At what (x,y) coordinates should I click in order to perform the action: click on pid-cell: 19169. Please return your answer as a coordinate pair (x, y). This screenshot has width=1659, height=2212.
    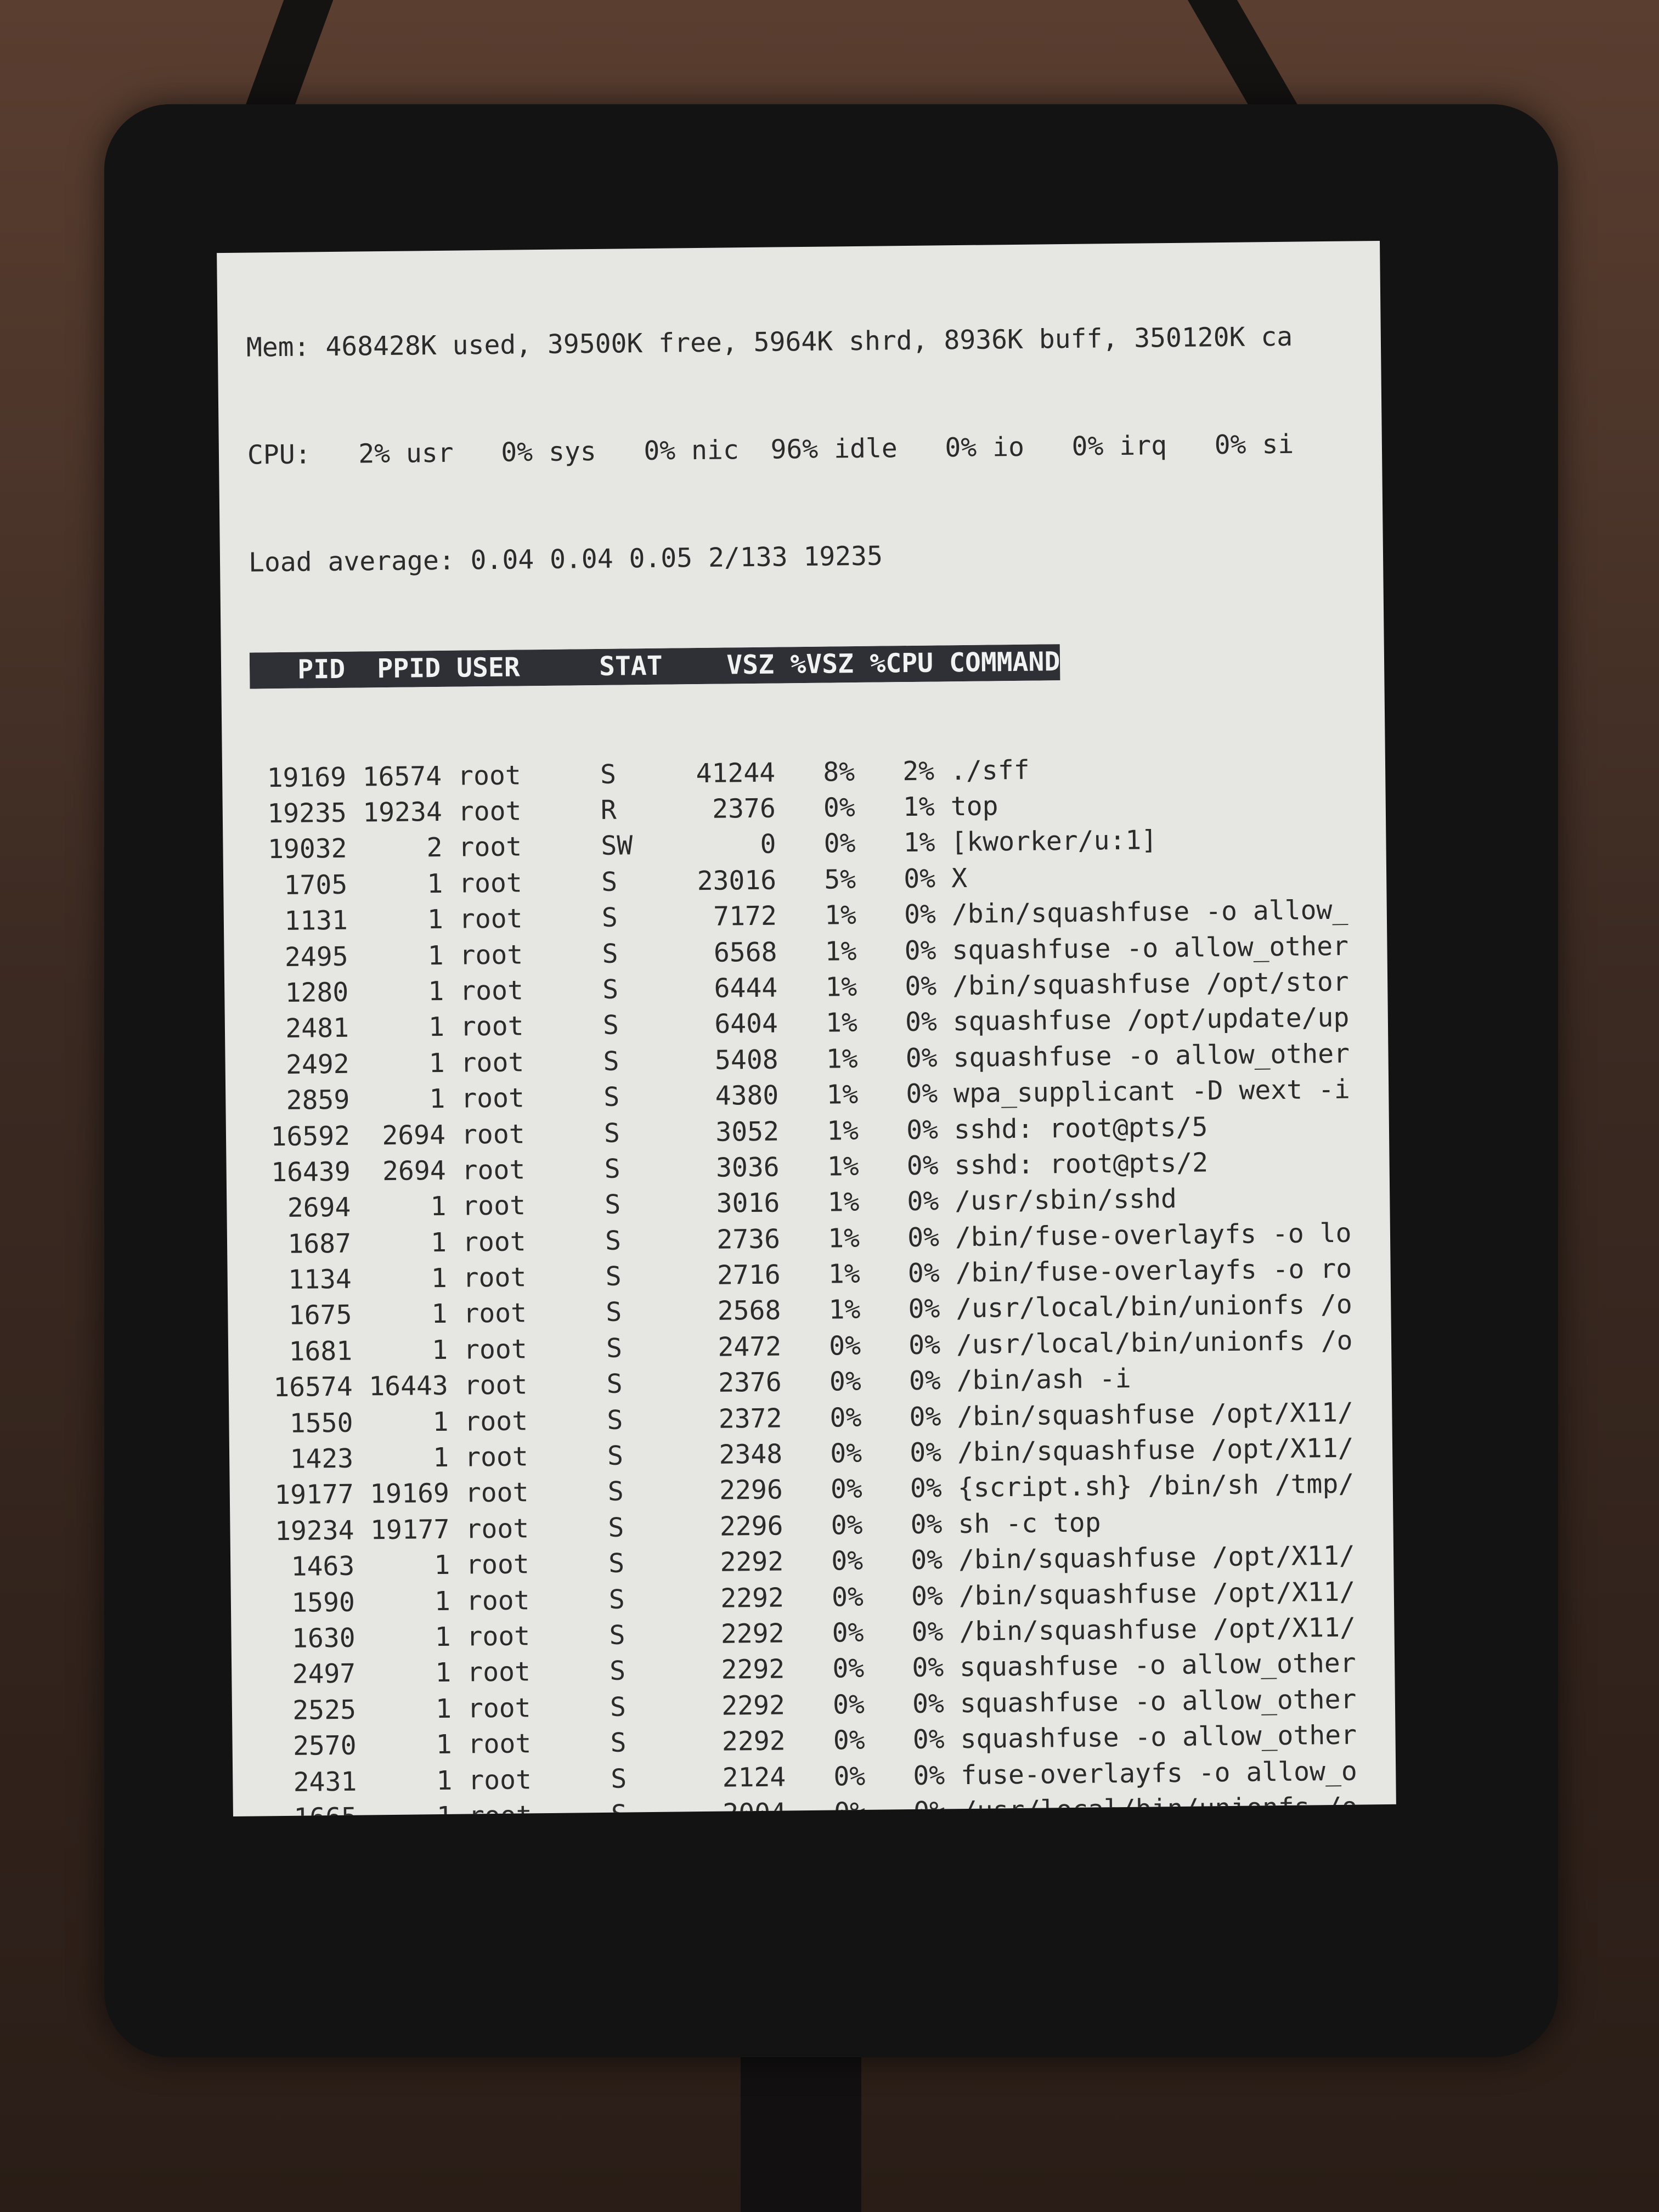
    Looking at the image, I should click on (307, 777).